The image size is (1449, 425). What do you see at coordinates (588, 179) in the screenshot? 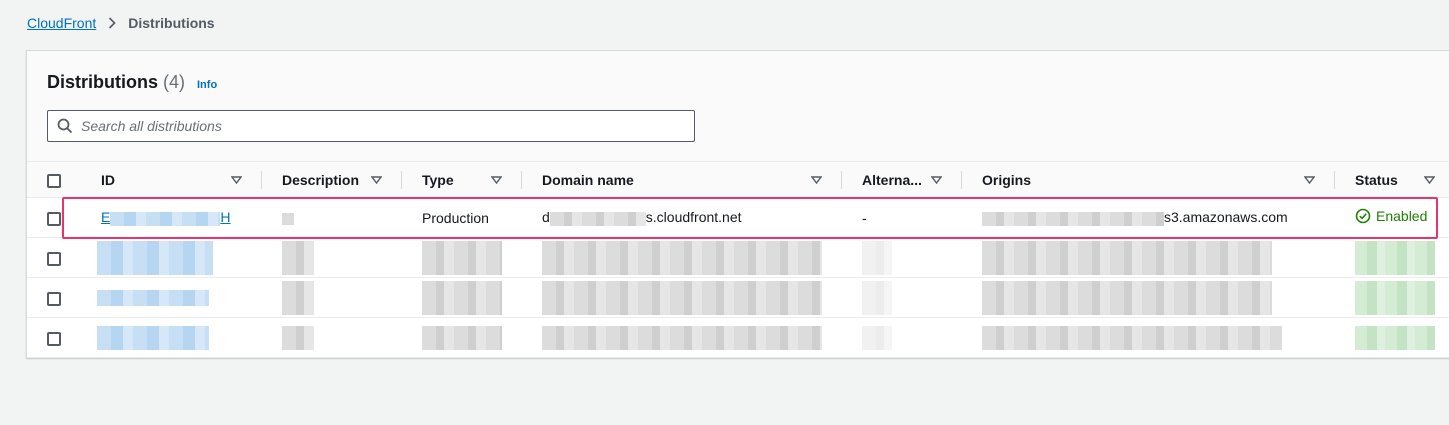
I see `column-label-domain-name: Domain name` at bounding box center [588, 179].